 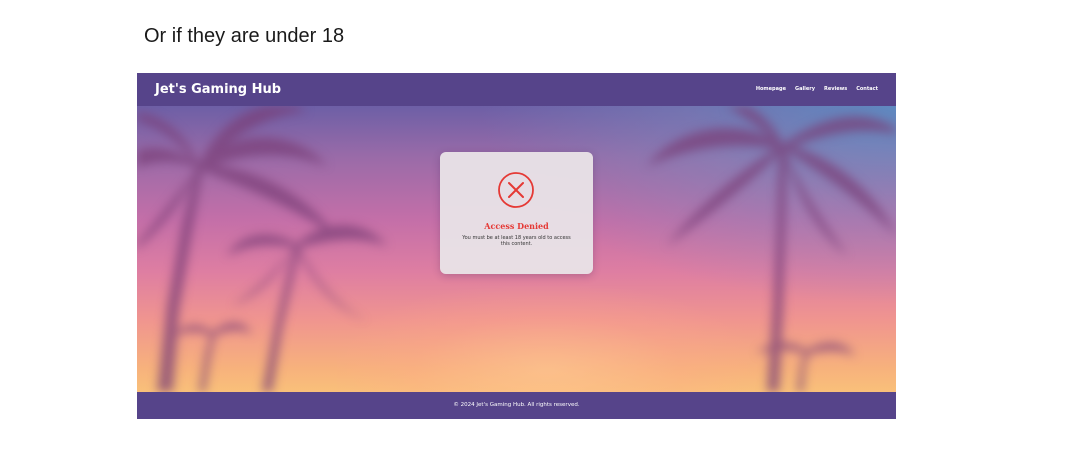 I want to click on nav-link-reviews: Reviews, so click(x=835, y=89).